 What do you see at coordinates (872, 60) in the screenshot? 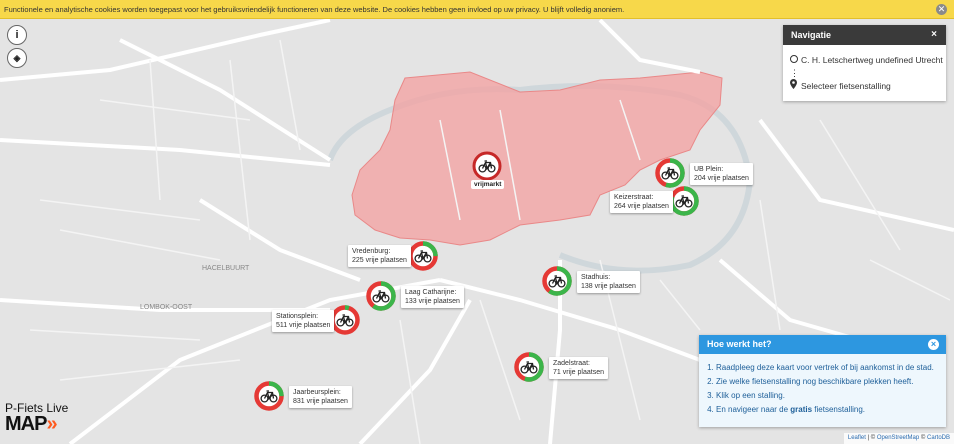
I see `origin-text: C. H. Letschertweg undefined Utrecht` at bounding box center [872, 60].